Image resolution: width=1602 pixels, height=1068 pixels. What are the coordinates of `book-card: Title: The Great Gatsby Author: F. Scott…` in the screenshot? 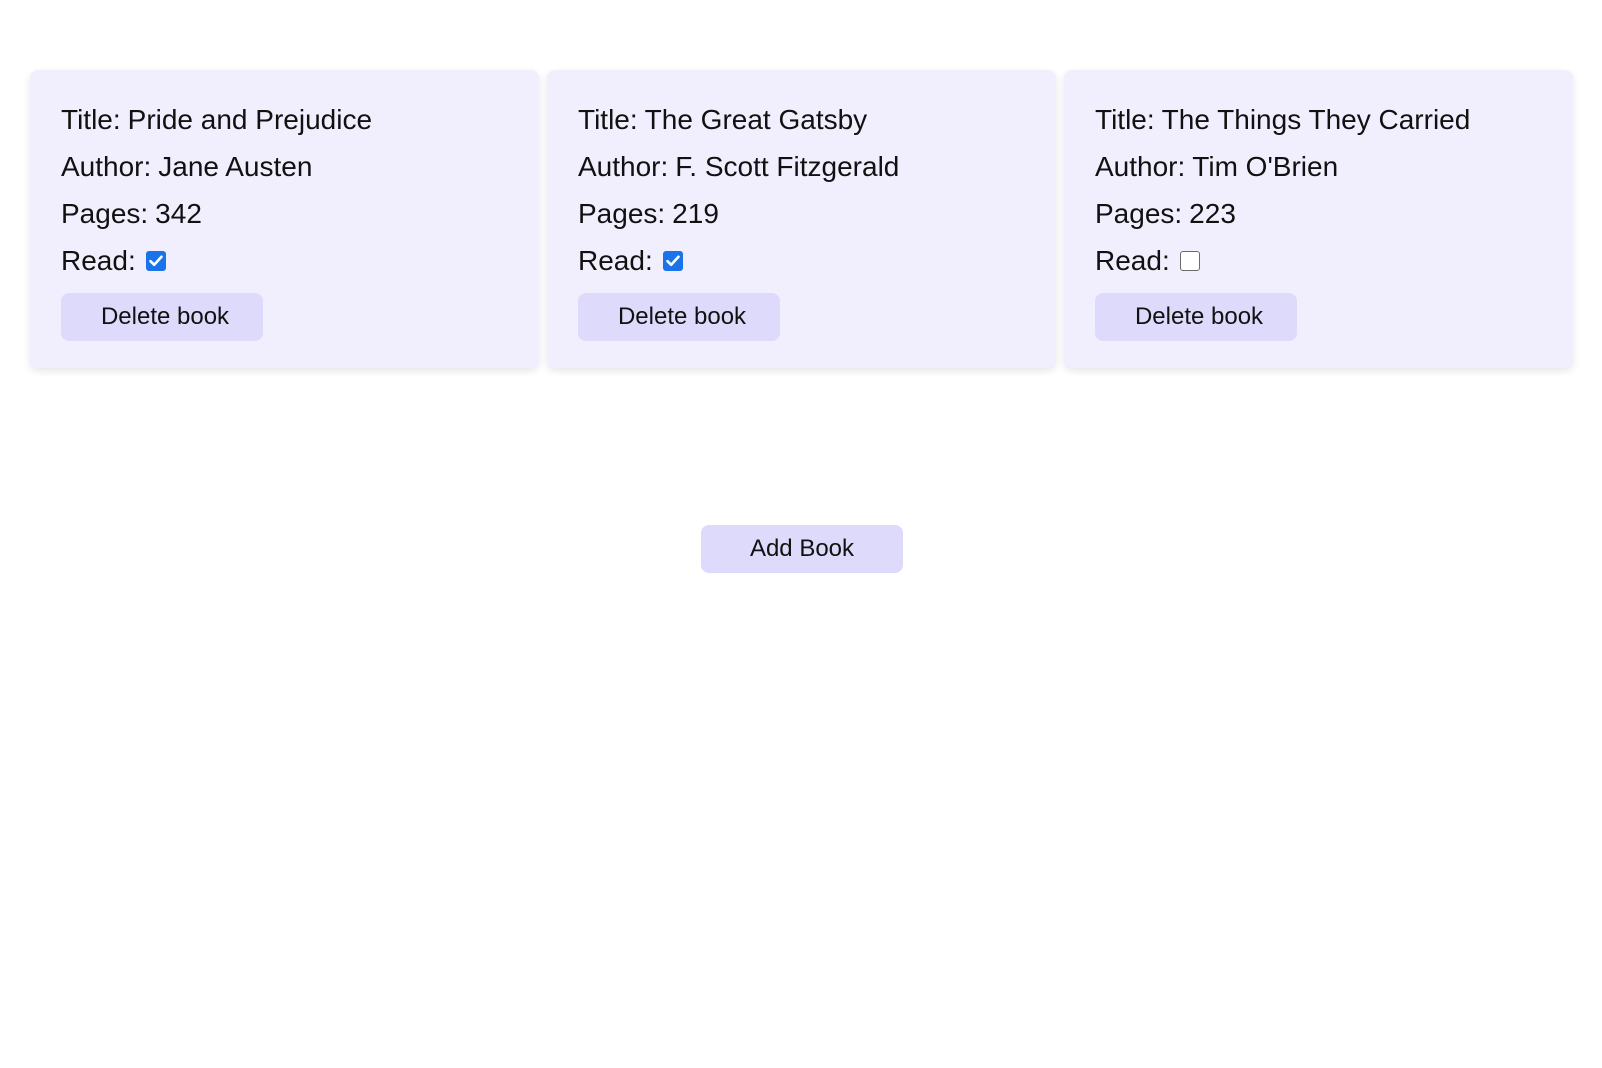 It's located at (801, 219).